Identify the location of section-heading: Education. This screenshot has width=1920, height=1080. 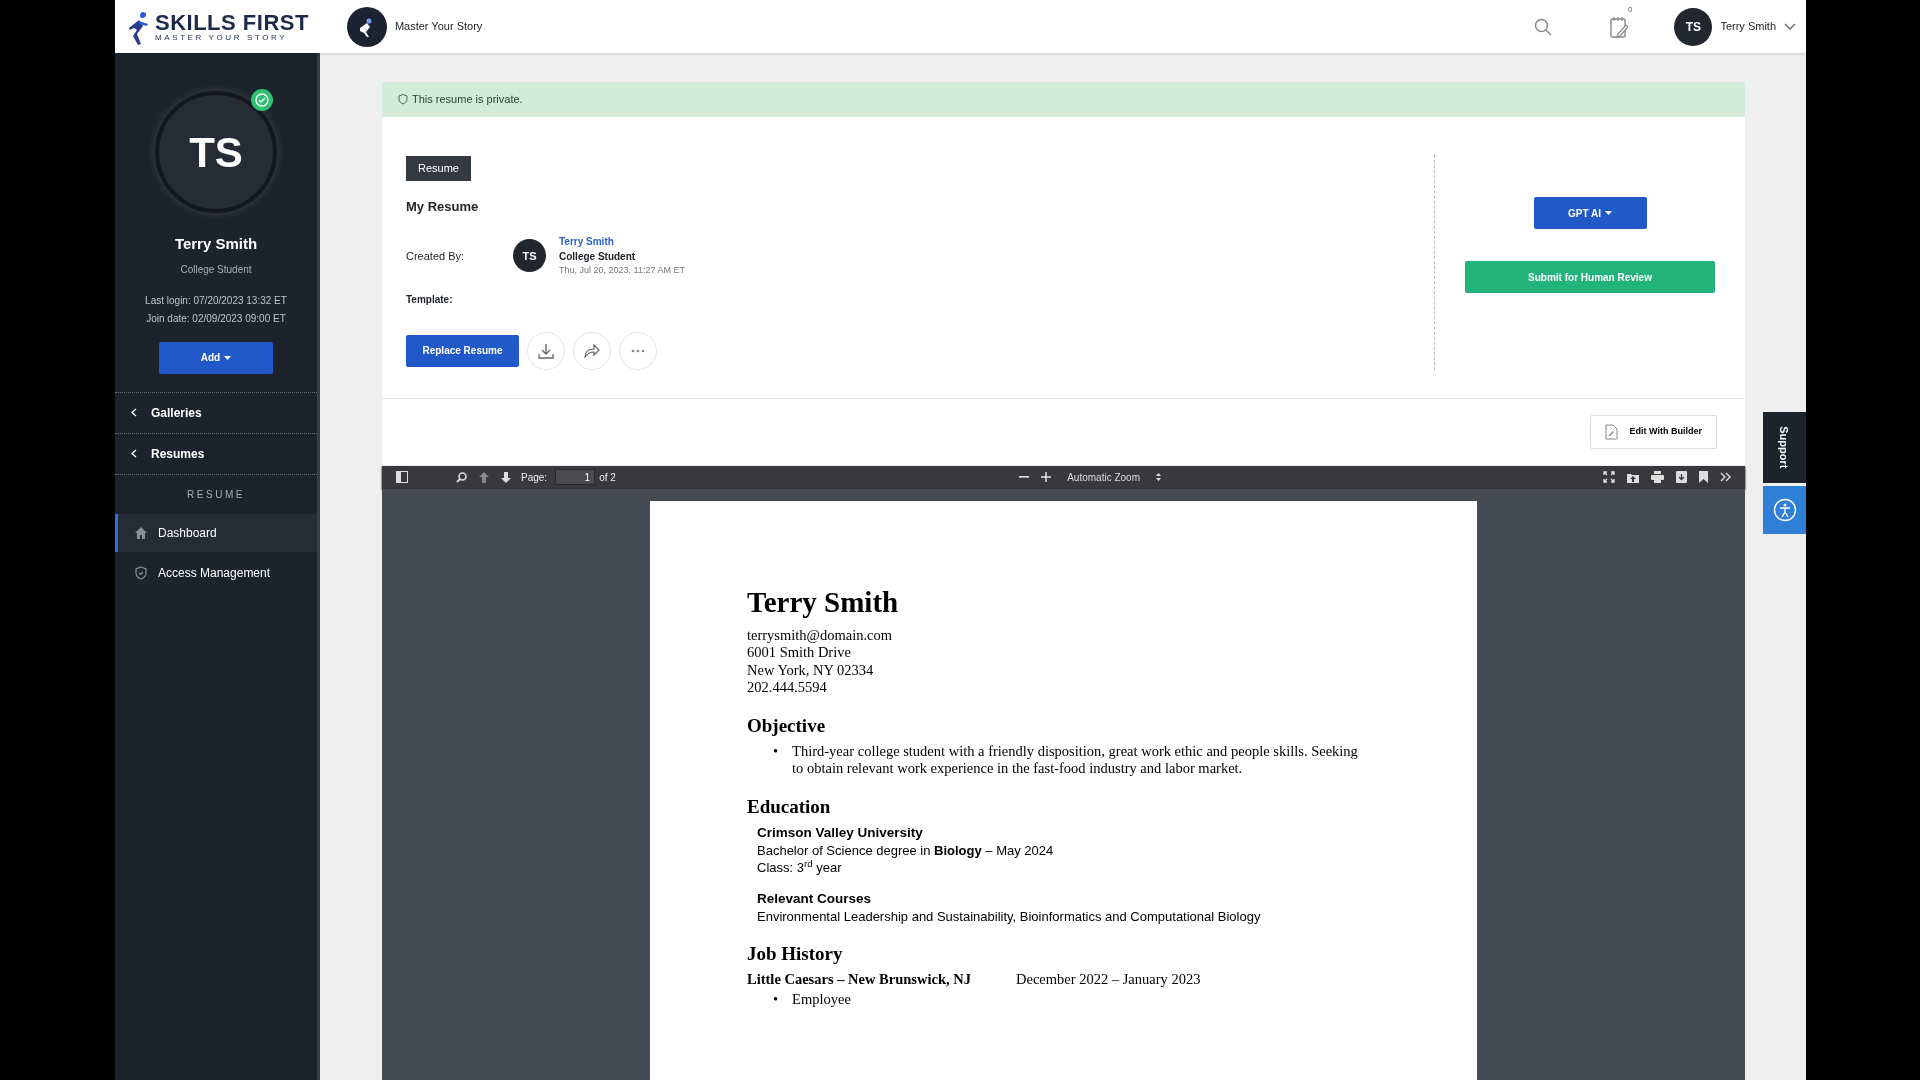
(789, 806).